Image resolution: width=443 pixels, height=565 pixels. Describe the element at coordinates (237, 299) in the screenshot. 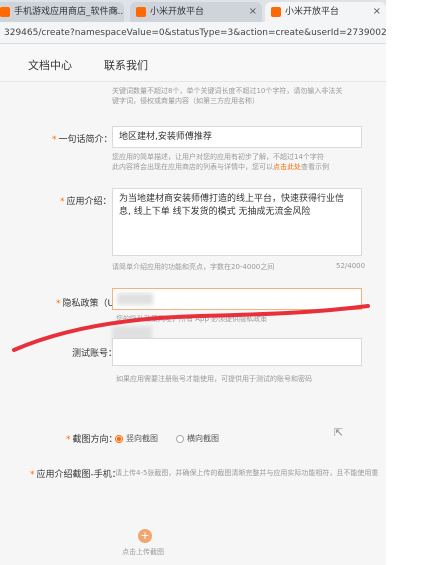

I see `privacy-url-input` at that location.